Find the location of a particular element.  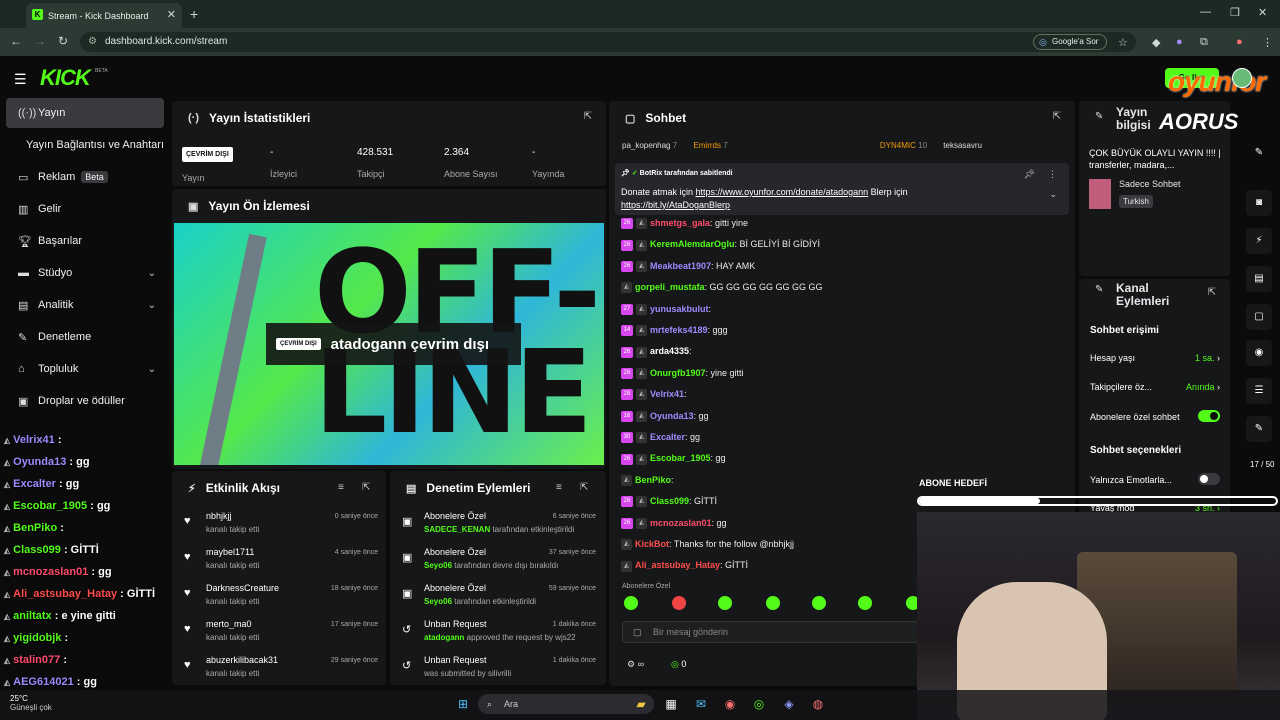

chat-username: Onurgfb1907 is located at coordinates (678, 373).